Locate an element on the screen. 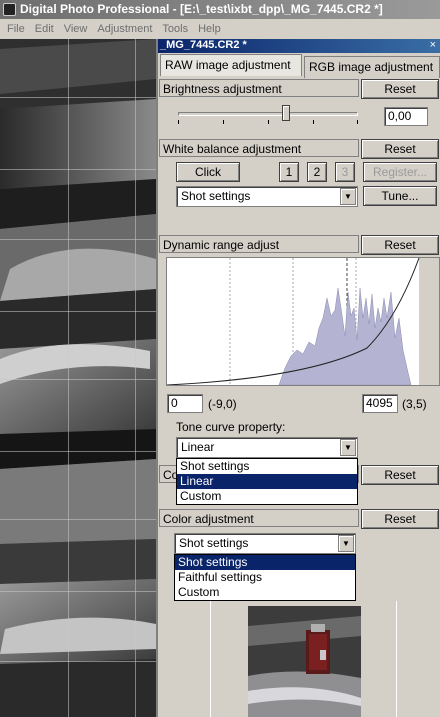 The height and width of the screenshot is (717, 440). wb-preset-3-button: 3 is located at coordinates (345, 172).